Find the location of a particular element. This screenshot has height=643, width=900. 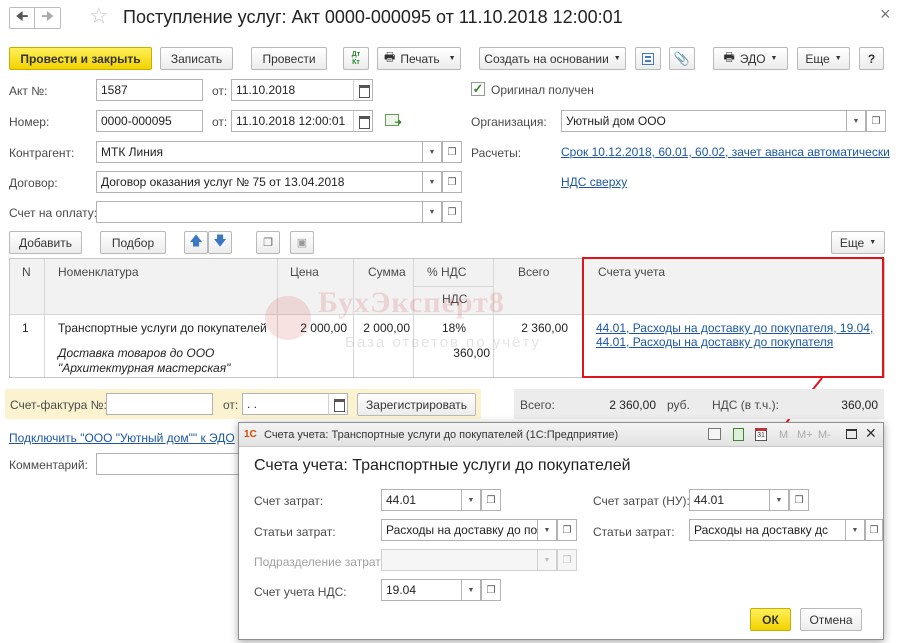

cost-account-dropdown: ▼ is located at coordinates (471, 500).